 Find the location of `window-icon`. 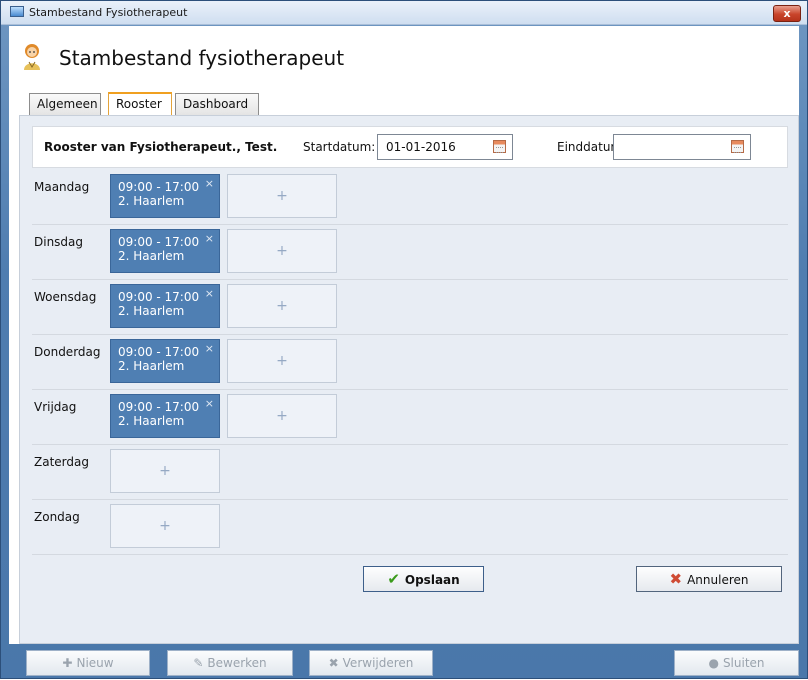

window-icon is located at coordinates (17, 11).